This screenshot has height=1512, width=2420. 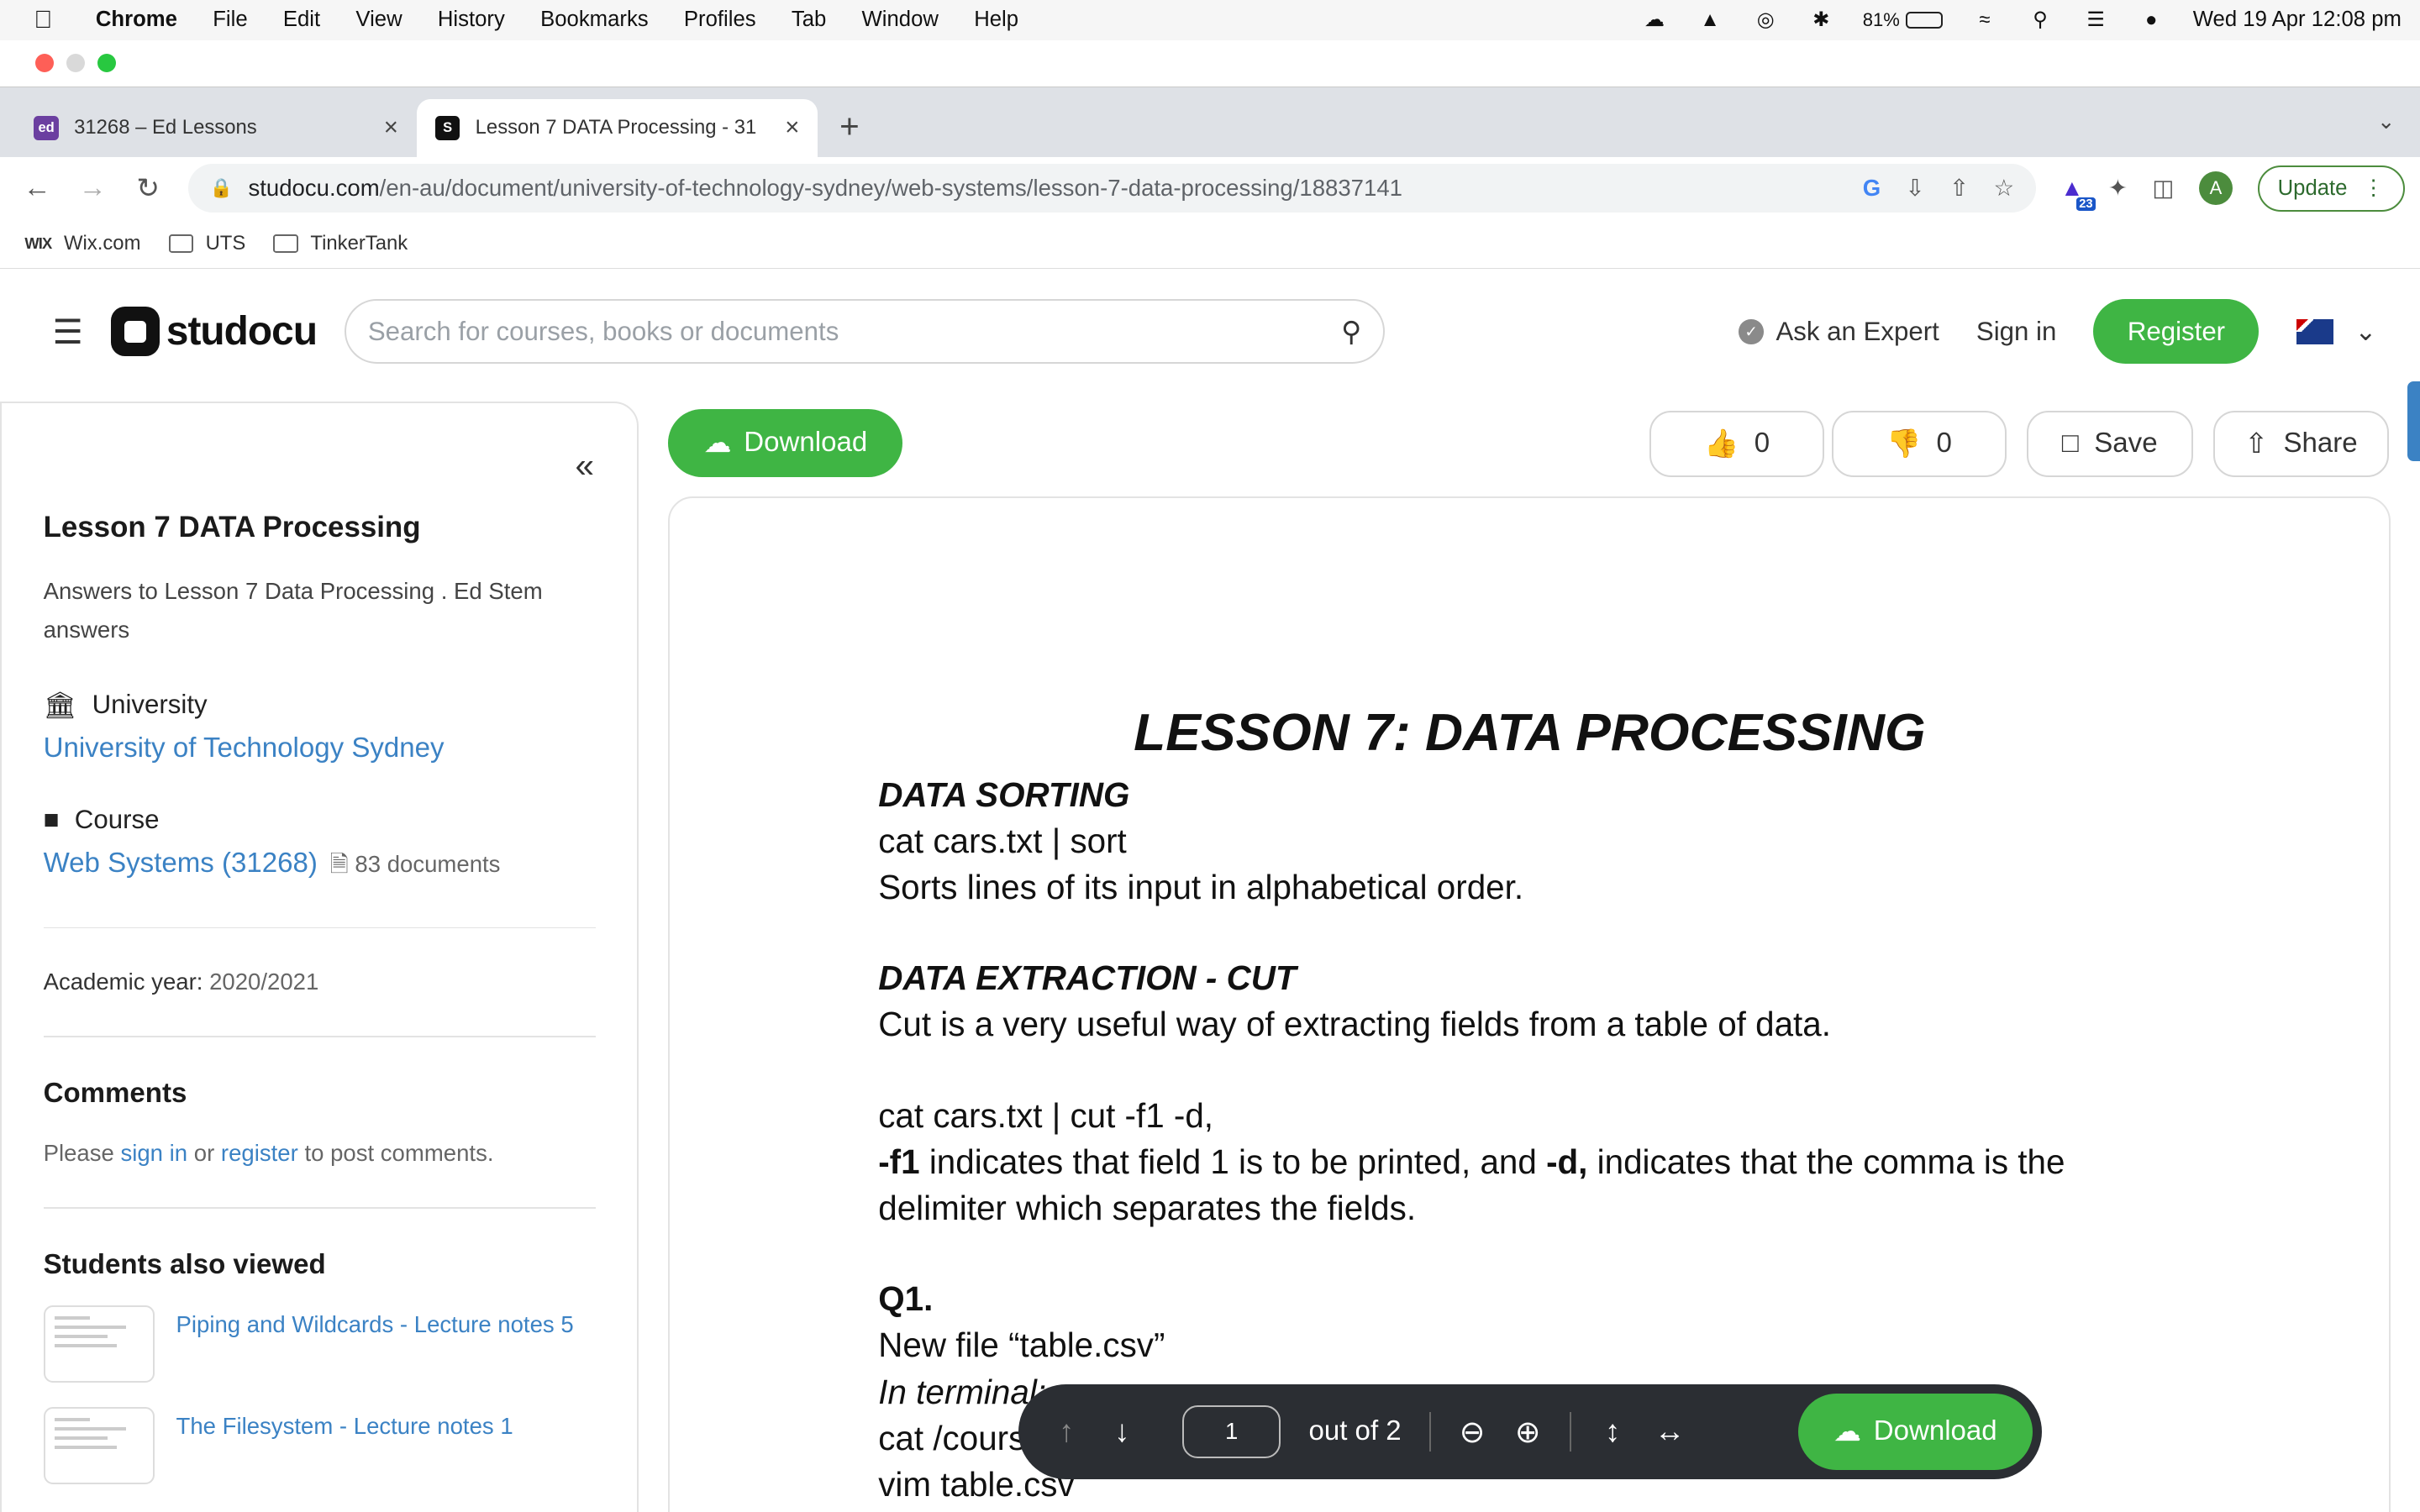 I want to click on zoom-out-icon: ⊖, so click(x=1472, y=1432).